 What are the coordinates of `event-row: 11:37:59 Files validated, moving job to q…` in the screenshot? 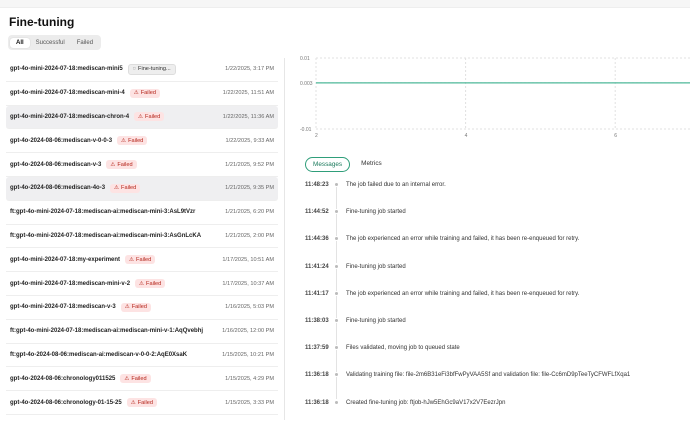 It's located at (497, 359).